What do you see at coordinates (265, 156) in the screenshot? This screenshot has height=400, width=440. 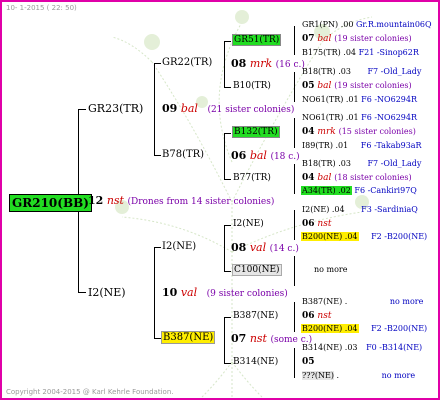 I see `gp-b-details: 06 bal (18 c.)` at bounding box center [265, 156].